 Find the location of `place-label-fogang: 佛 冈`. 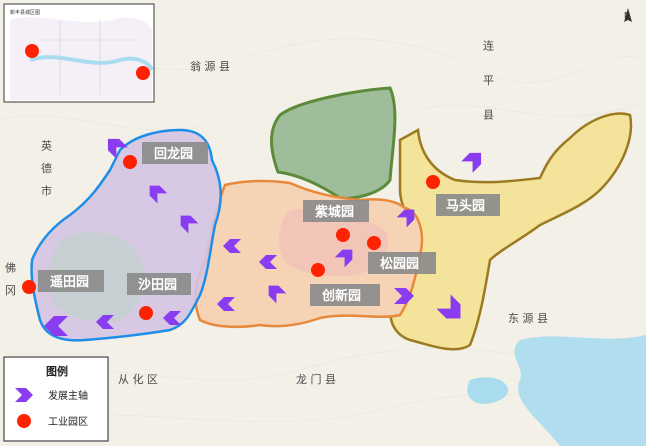

place-label-fogang: 佛 冈 is located at coordinates (10, 281).